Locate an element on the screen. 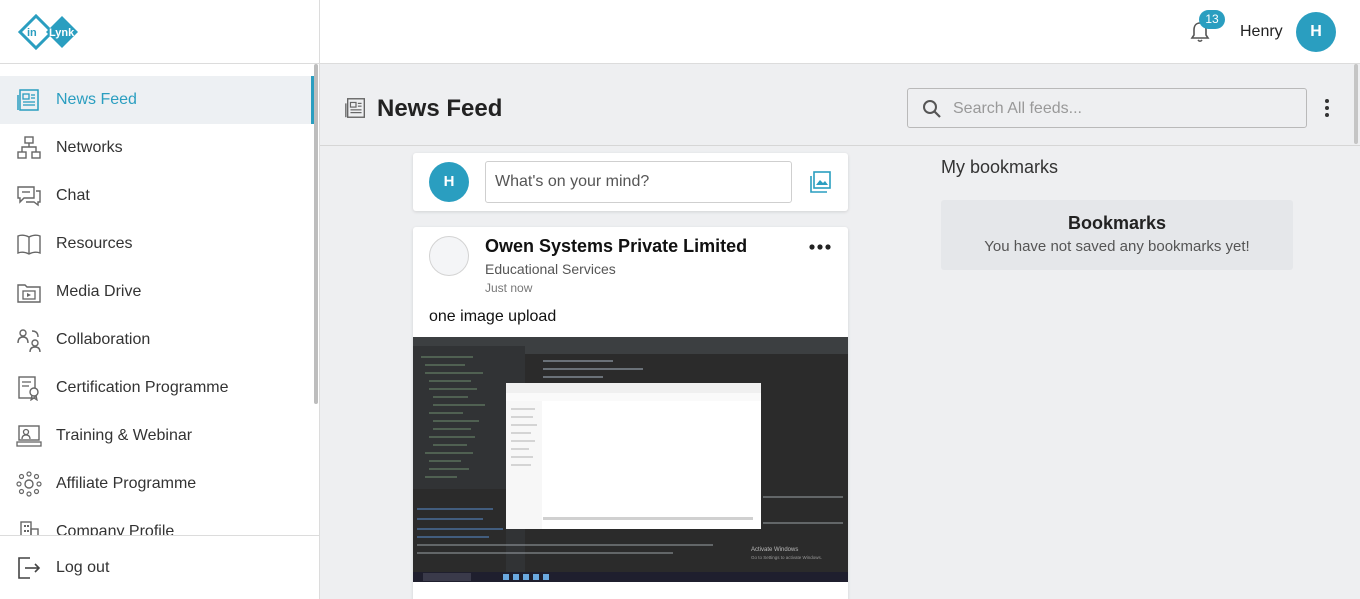 The width and height of the screenshot is (1360, 599). book-icon is located at coordinates (29, 244).